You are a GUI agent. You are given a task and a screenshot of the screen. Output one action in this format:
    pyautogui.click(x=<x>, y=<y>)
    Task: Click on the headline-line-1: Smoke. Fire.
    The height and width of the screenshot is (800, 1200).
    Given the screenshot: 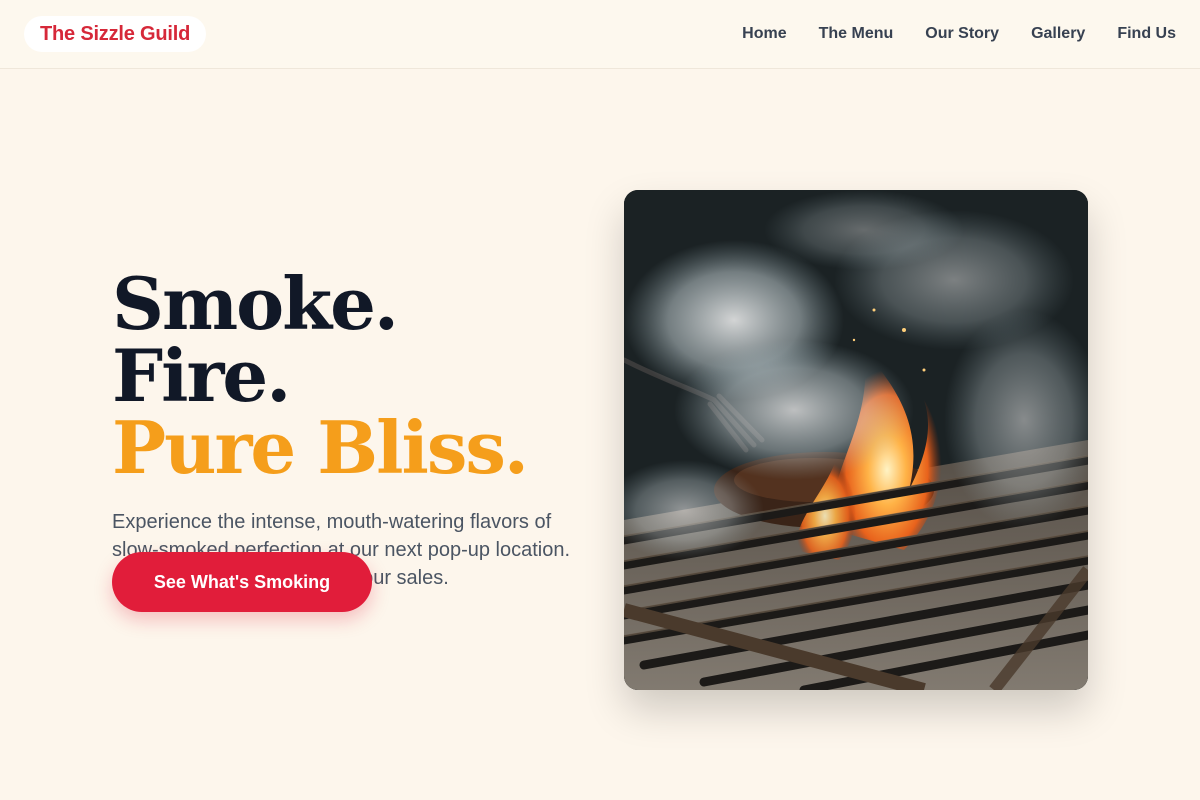 What is the action you would take?
    pyautogui.click(x=255, y=339)
    